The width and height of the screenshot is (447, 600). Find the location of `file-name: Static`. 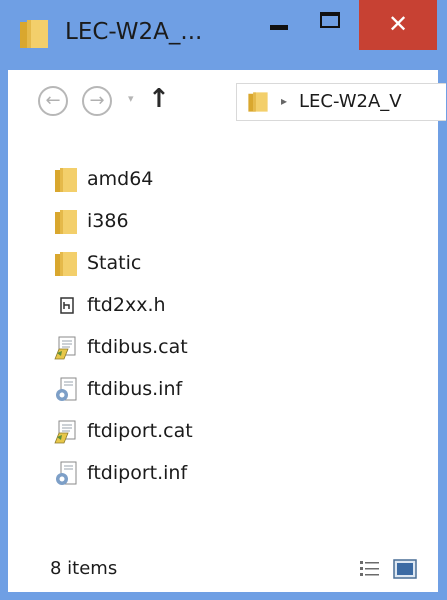

file-name: Static is located at coordinates (114, 263).